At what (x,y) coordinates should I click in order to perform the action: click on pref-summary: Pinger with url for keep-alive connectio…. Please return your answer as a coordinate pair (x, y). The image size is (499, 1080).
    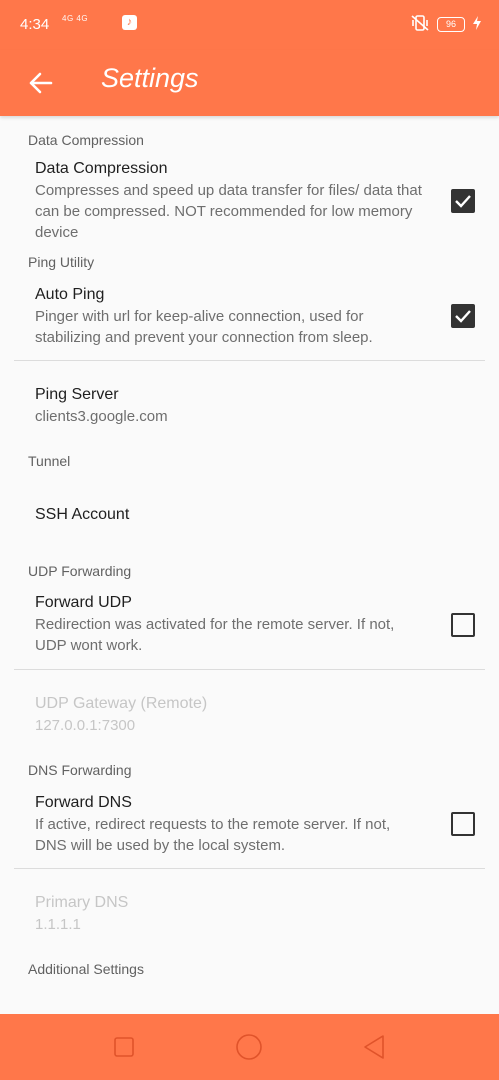
    Looking at the image, I should click on (204, 327).